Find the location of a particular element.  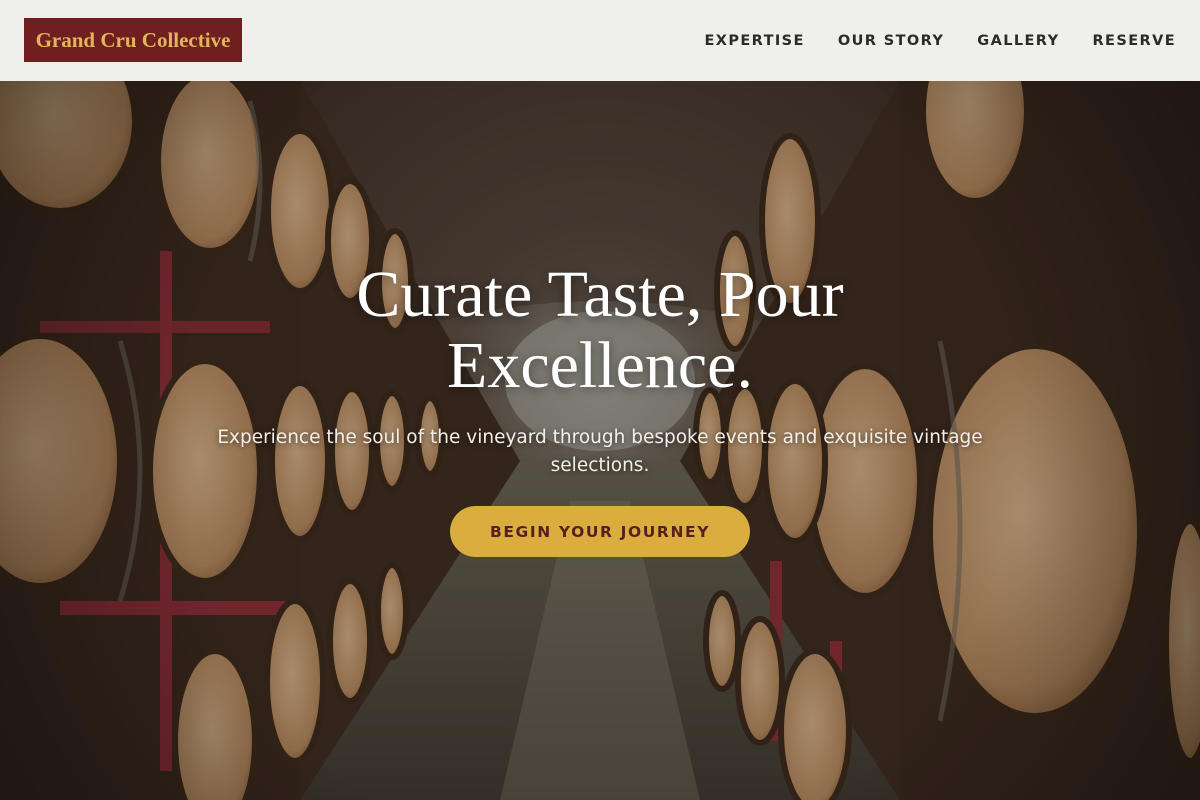

nav-reserve: RESERVE is located at coordinates (1134, 41).